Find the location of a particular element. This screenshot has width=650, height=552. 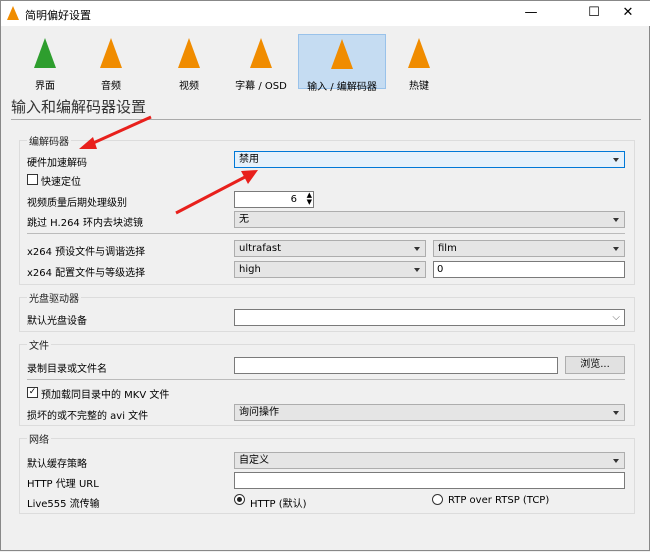

annotation-arrows is located at coordinates (168, 165).